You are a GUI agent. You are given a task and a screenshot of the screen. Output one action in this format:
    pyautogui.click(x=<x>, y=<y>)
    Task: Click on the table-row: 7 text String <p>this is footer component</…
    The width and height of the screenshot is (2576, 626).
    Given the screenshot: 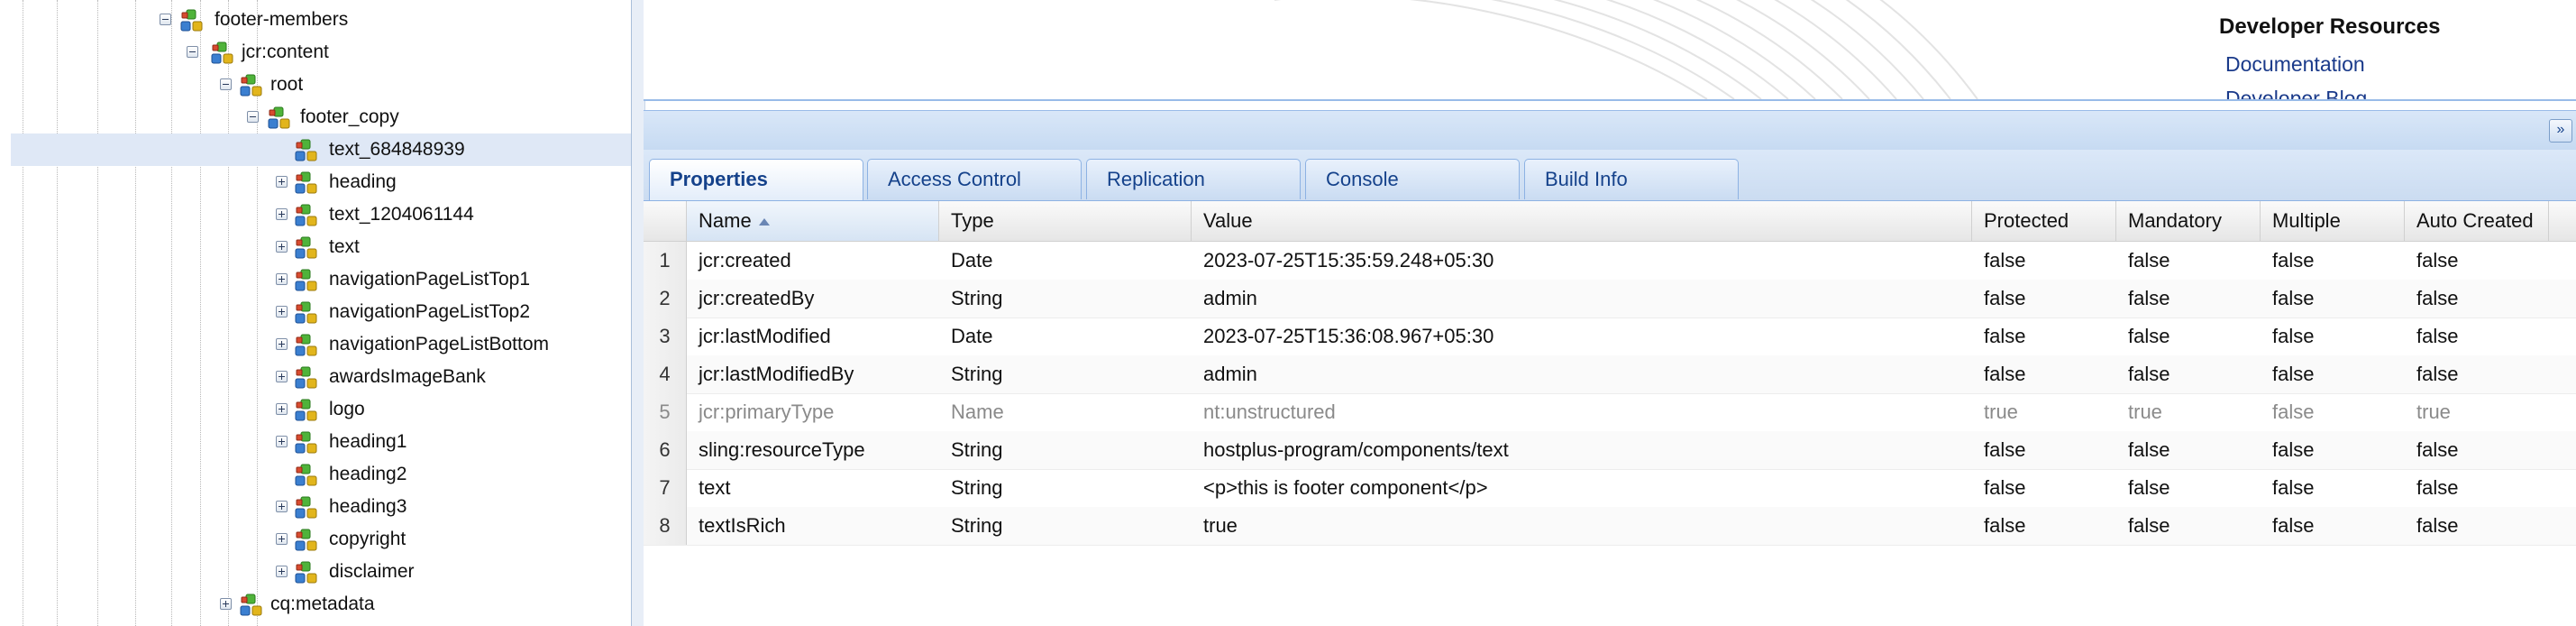 What is the action you would take?
    pyautogui.click(x=1610, y=488)
    